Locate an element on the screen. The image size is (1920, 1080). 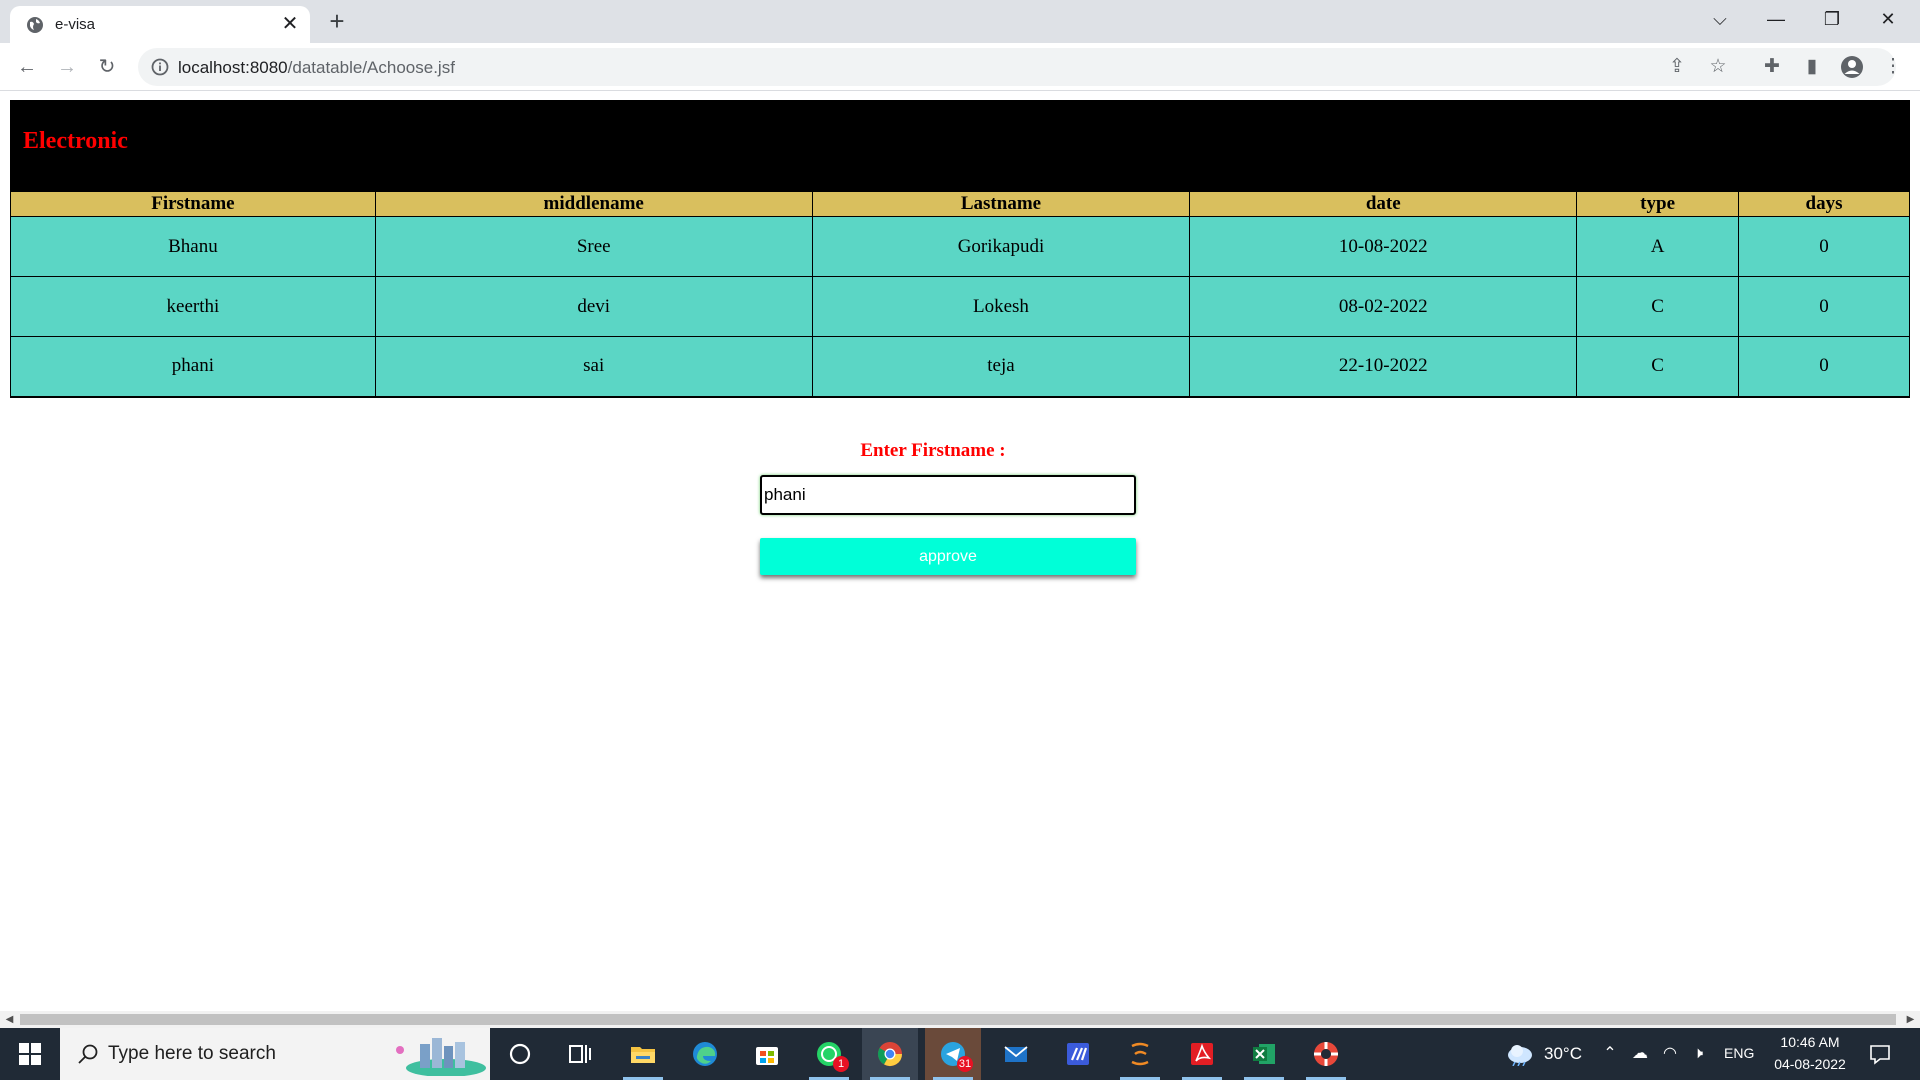
taskbar-edge is located at coordinates (705, 1054).